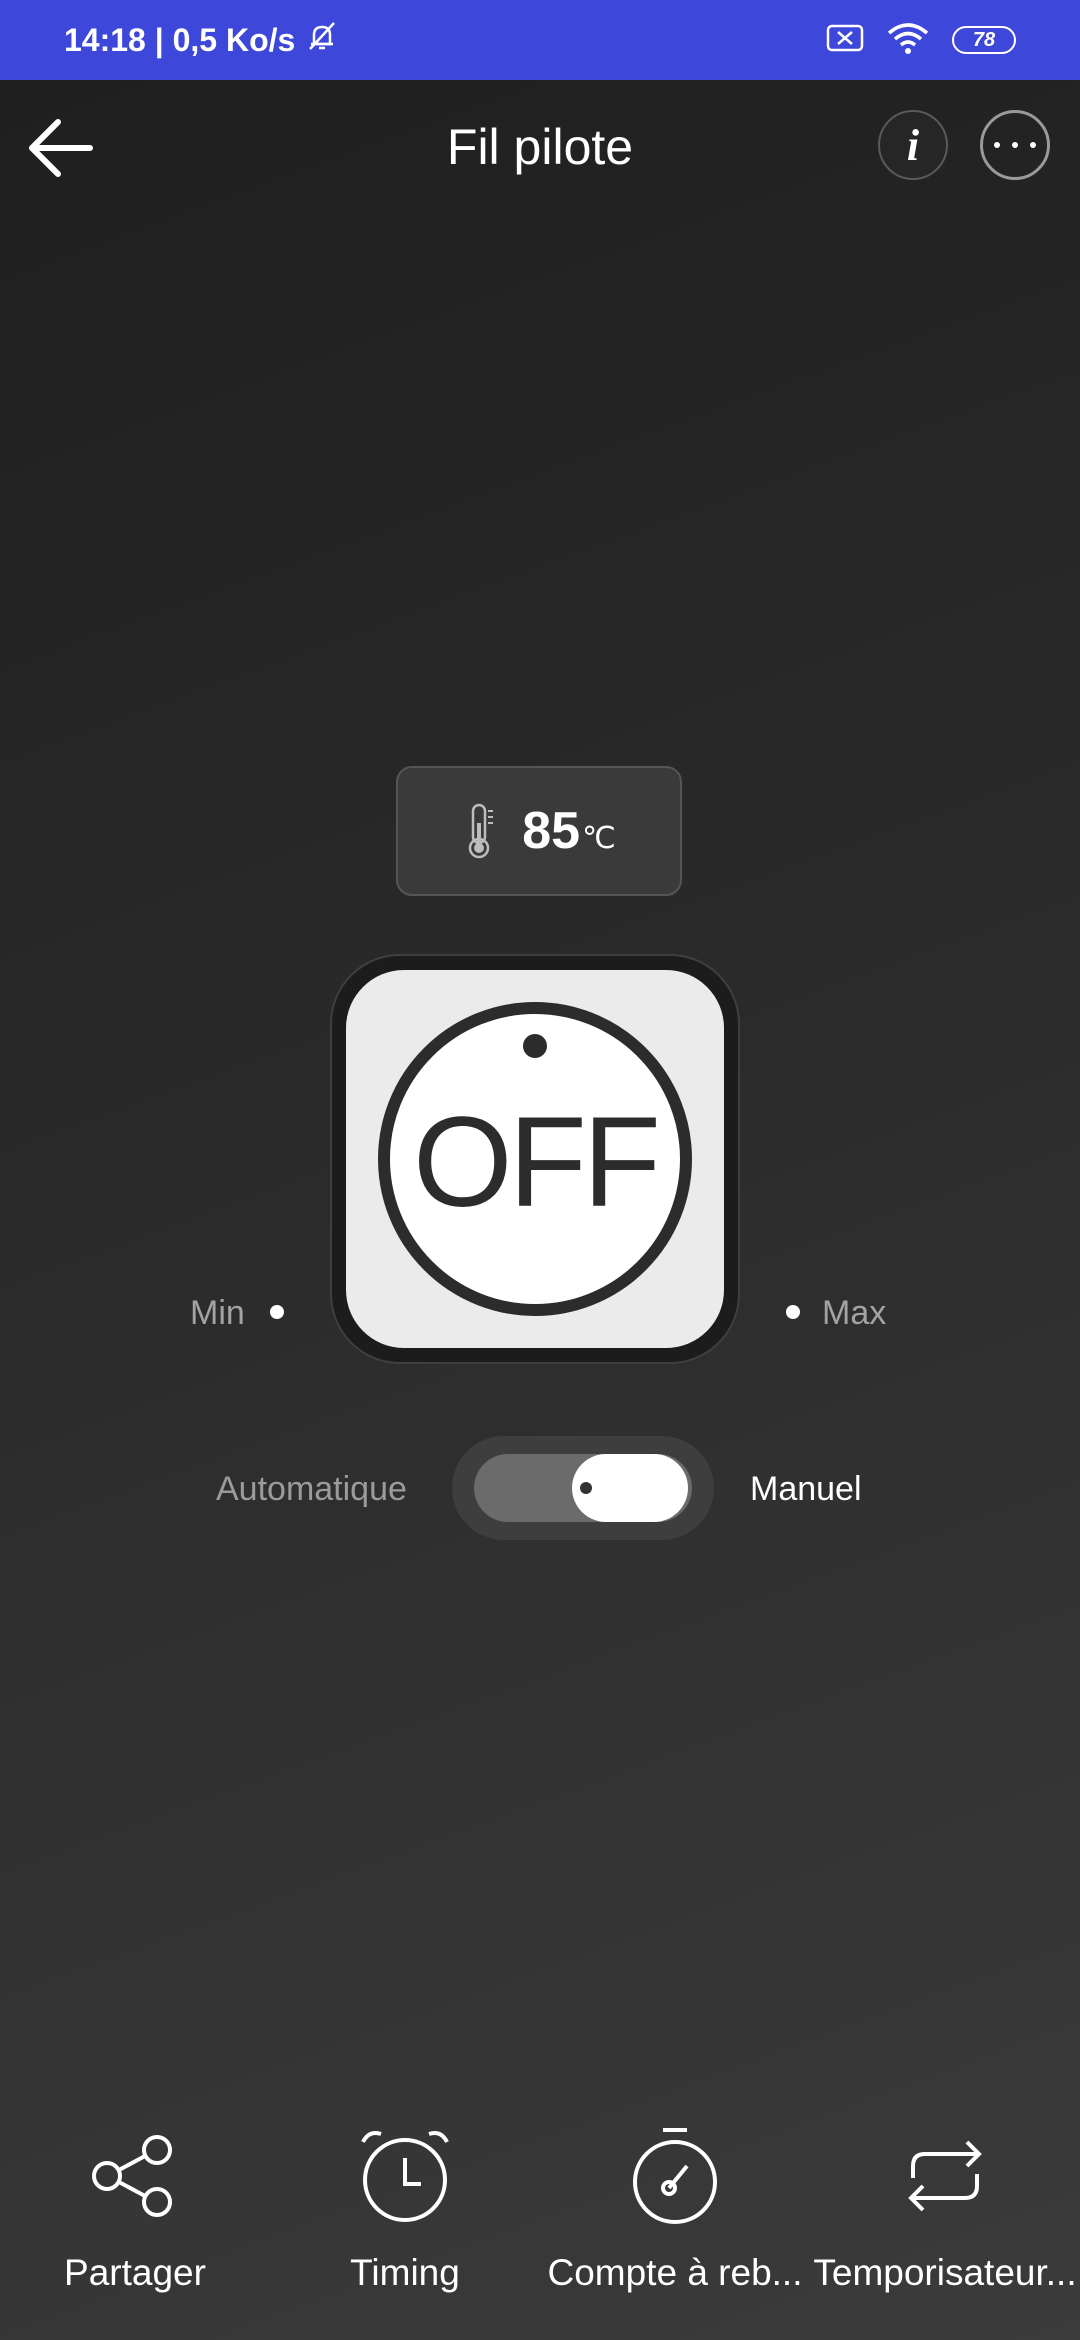 This screenshot has width=1080, height=2340. I want to click on status-bar: 14:18 | 0,5 Ko/s 78, so click(540, 40).